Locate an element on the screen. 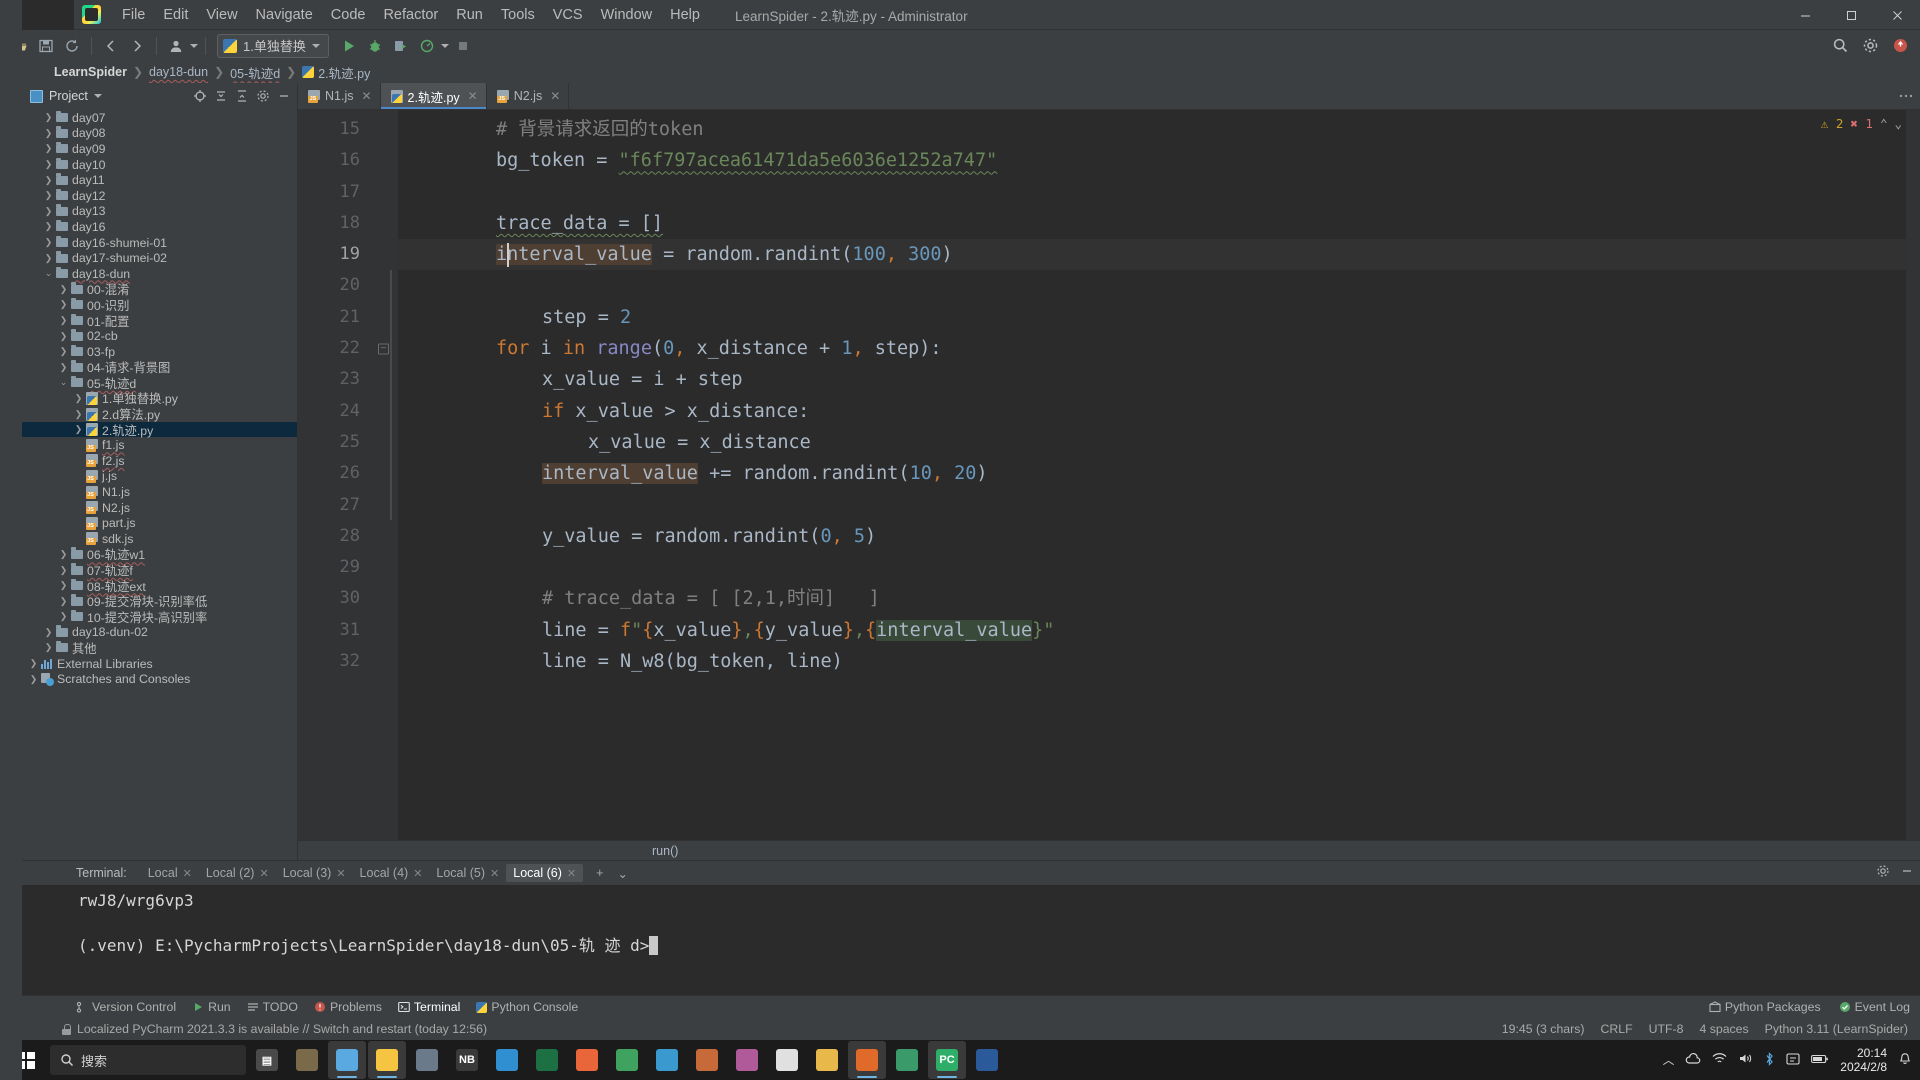  menu-vcs: VCS is located at coordinates (568, 15).